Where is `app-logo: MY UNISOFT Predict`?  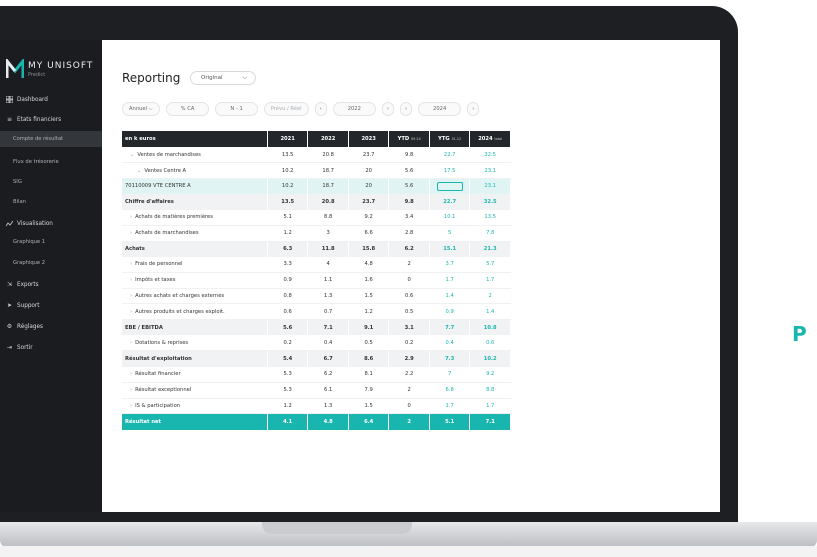 app-logo: MY UNISOFT Predict is located at coordinates (49, 69).